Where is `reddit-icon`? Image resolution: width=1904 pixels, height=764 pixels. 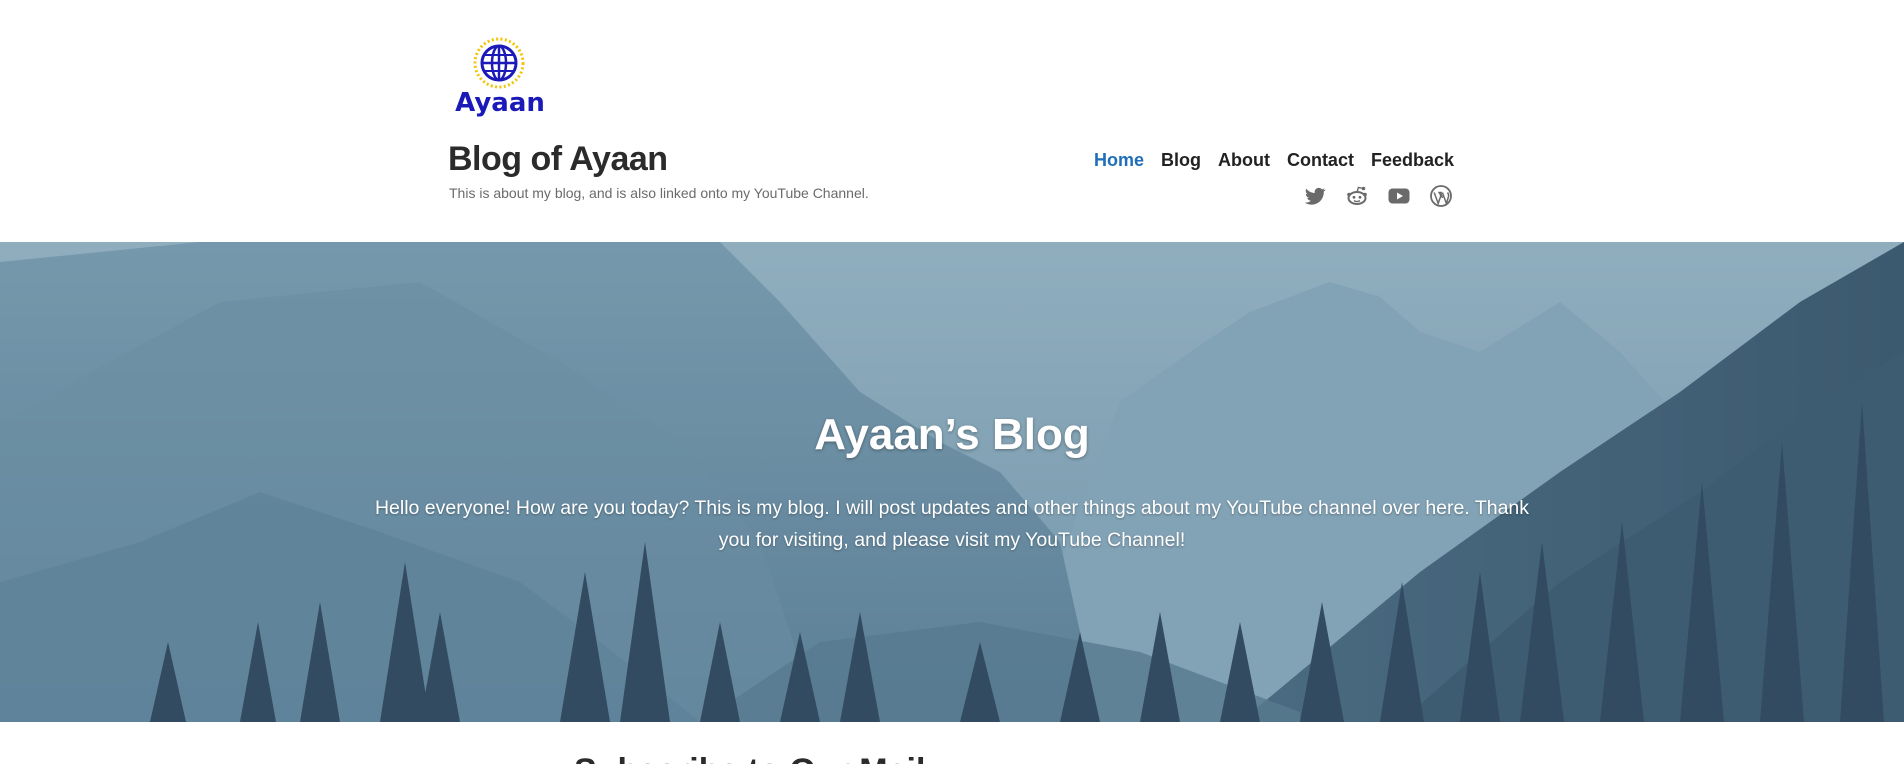
reddit-icon is located at coordinates (1357, 196).